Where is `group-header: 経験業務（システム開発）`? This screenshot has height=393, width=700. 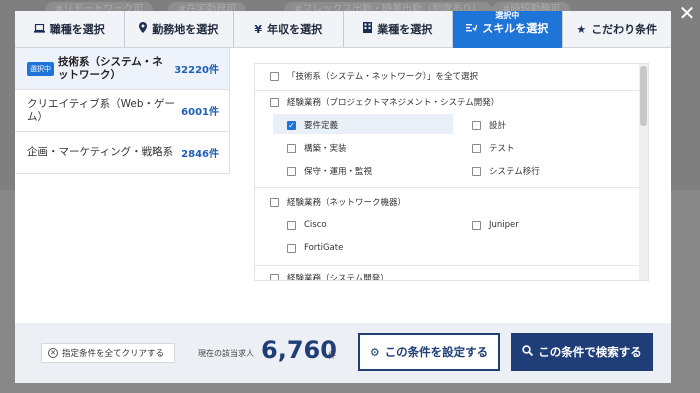 group-header: 経験業務（システム開発） is located at coordinates (459, 276).